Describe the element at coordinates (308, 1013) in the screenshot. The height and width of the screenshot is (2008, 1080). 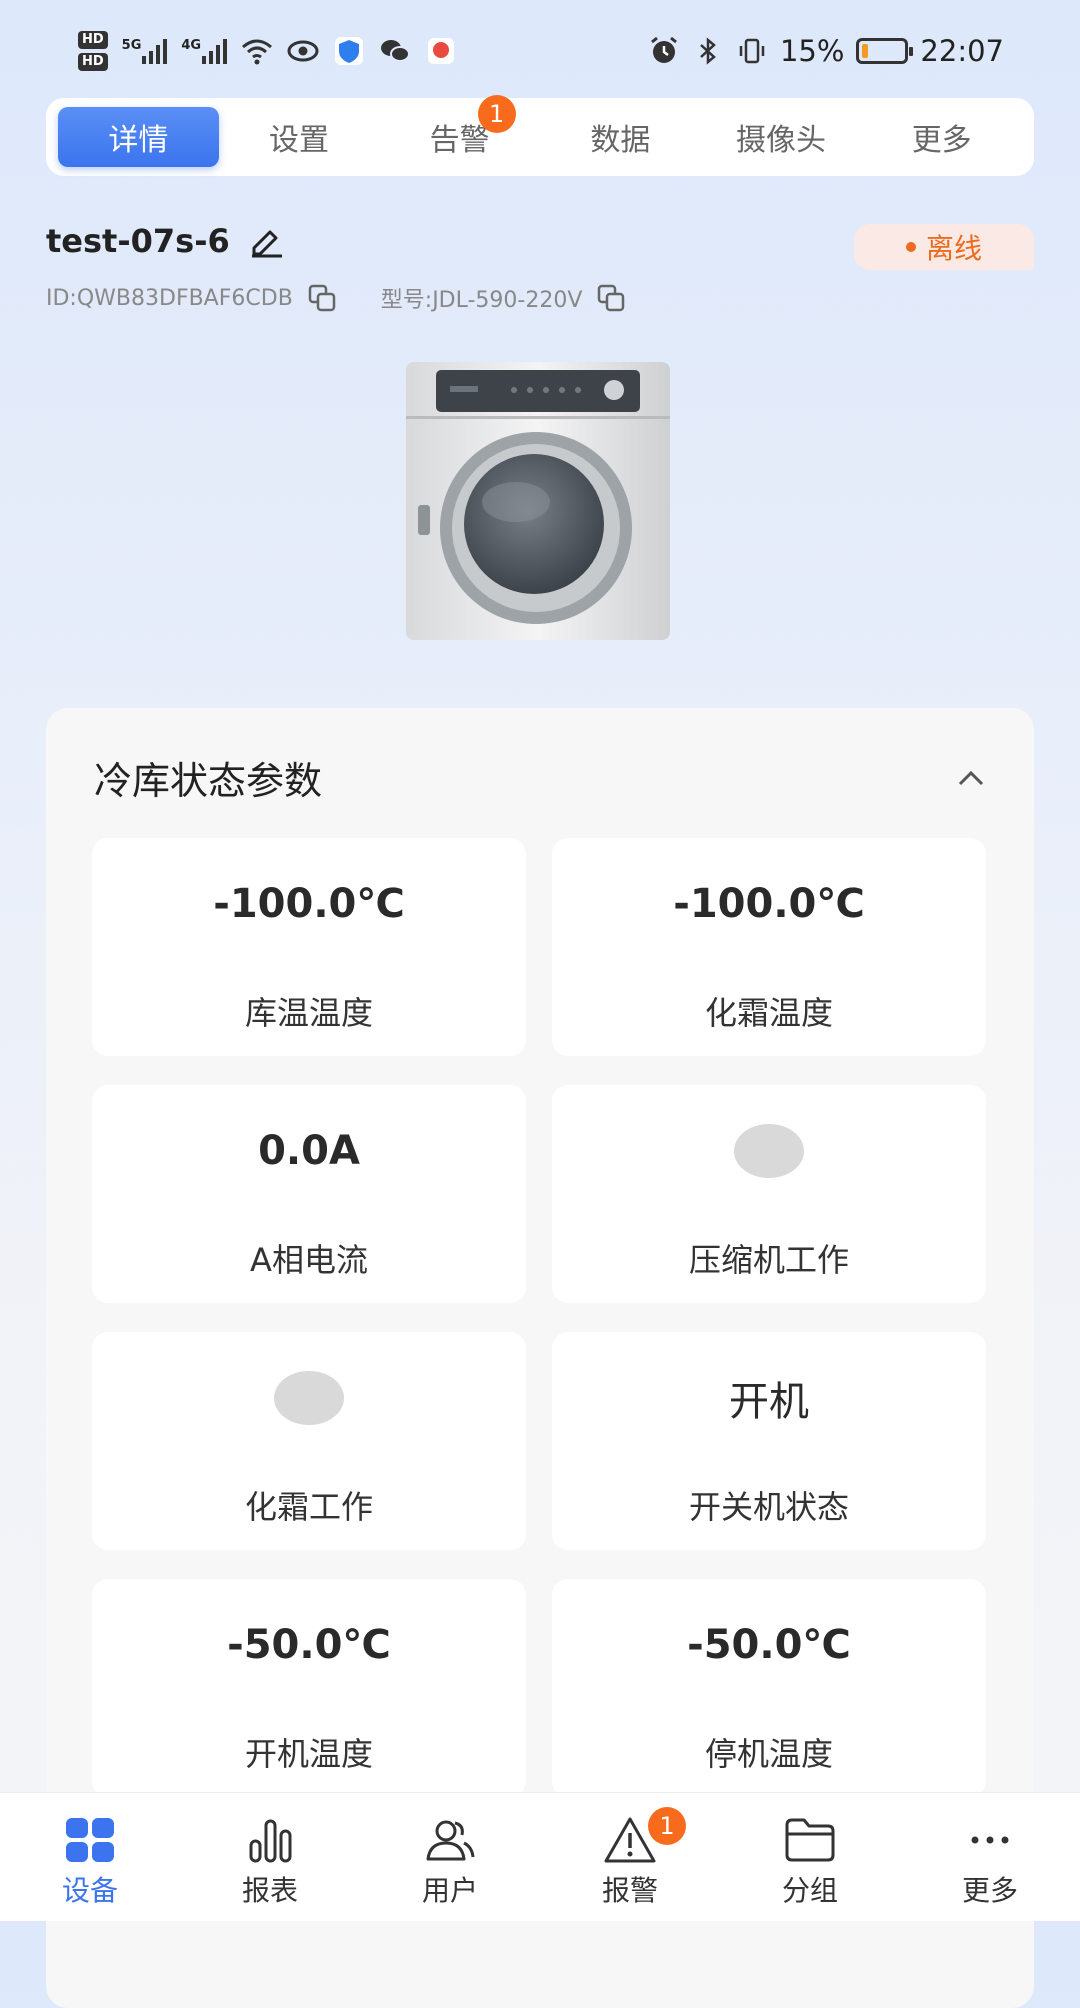
I see `param-label: 库温温度` at that location.